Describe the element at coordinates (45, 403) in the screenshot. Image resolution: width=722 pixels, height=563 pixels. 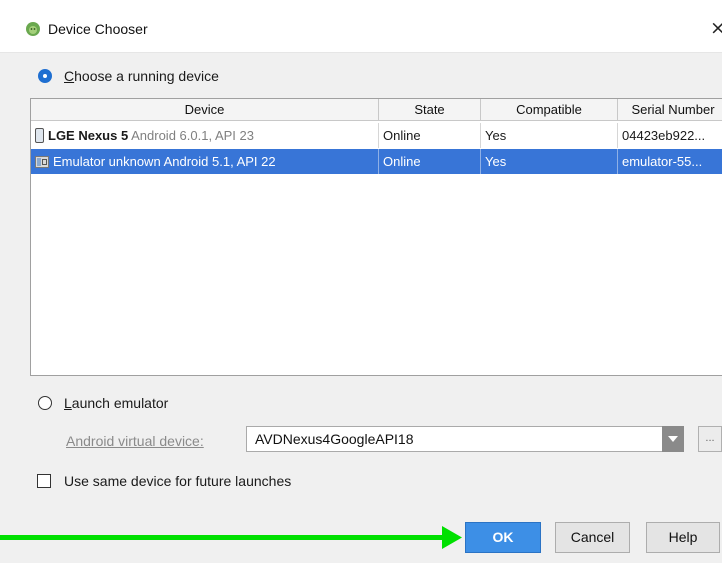
I see `launch-emulator-radio` at that location.